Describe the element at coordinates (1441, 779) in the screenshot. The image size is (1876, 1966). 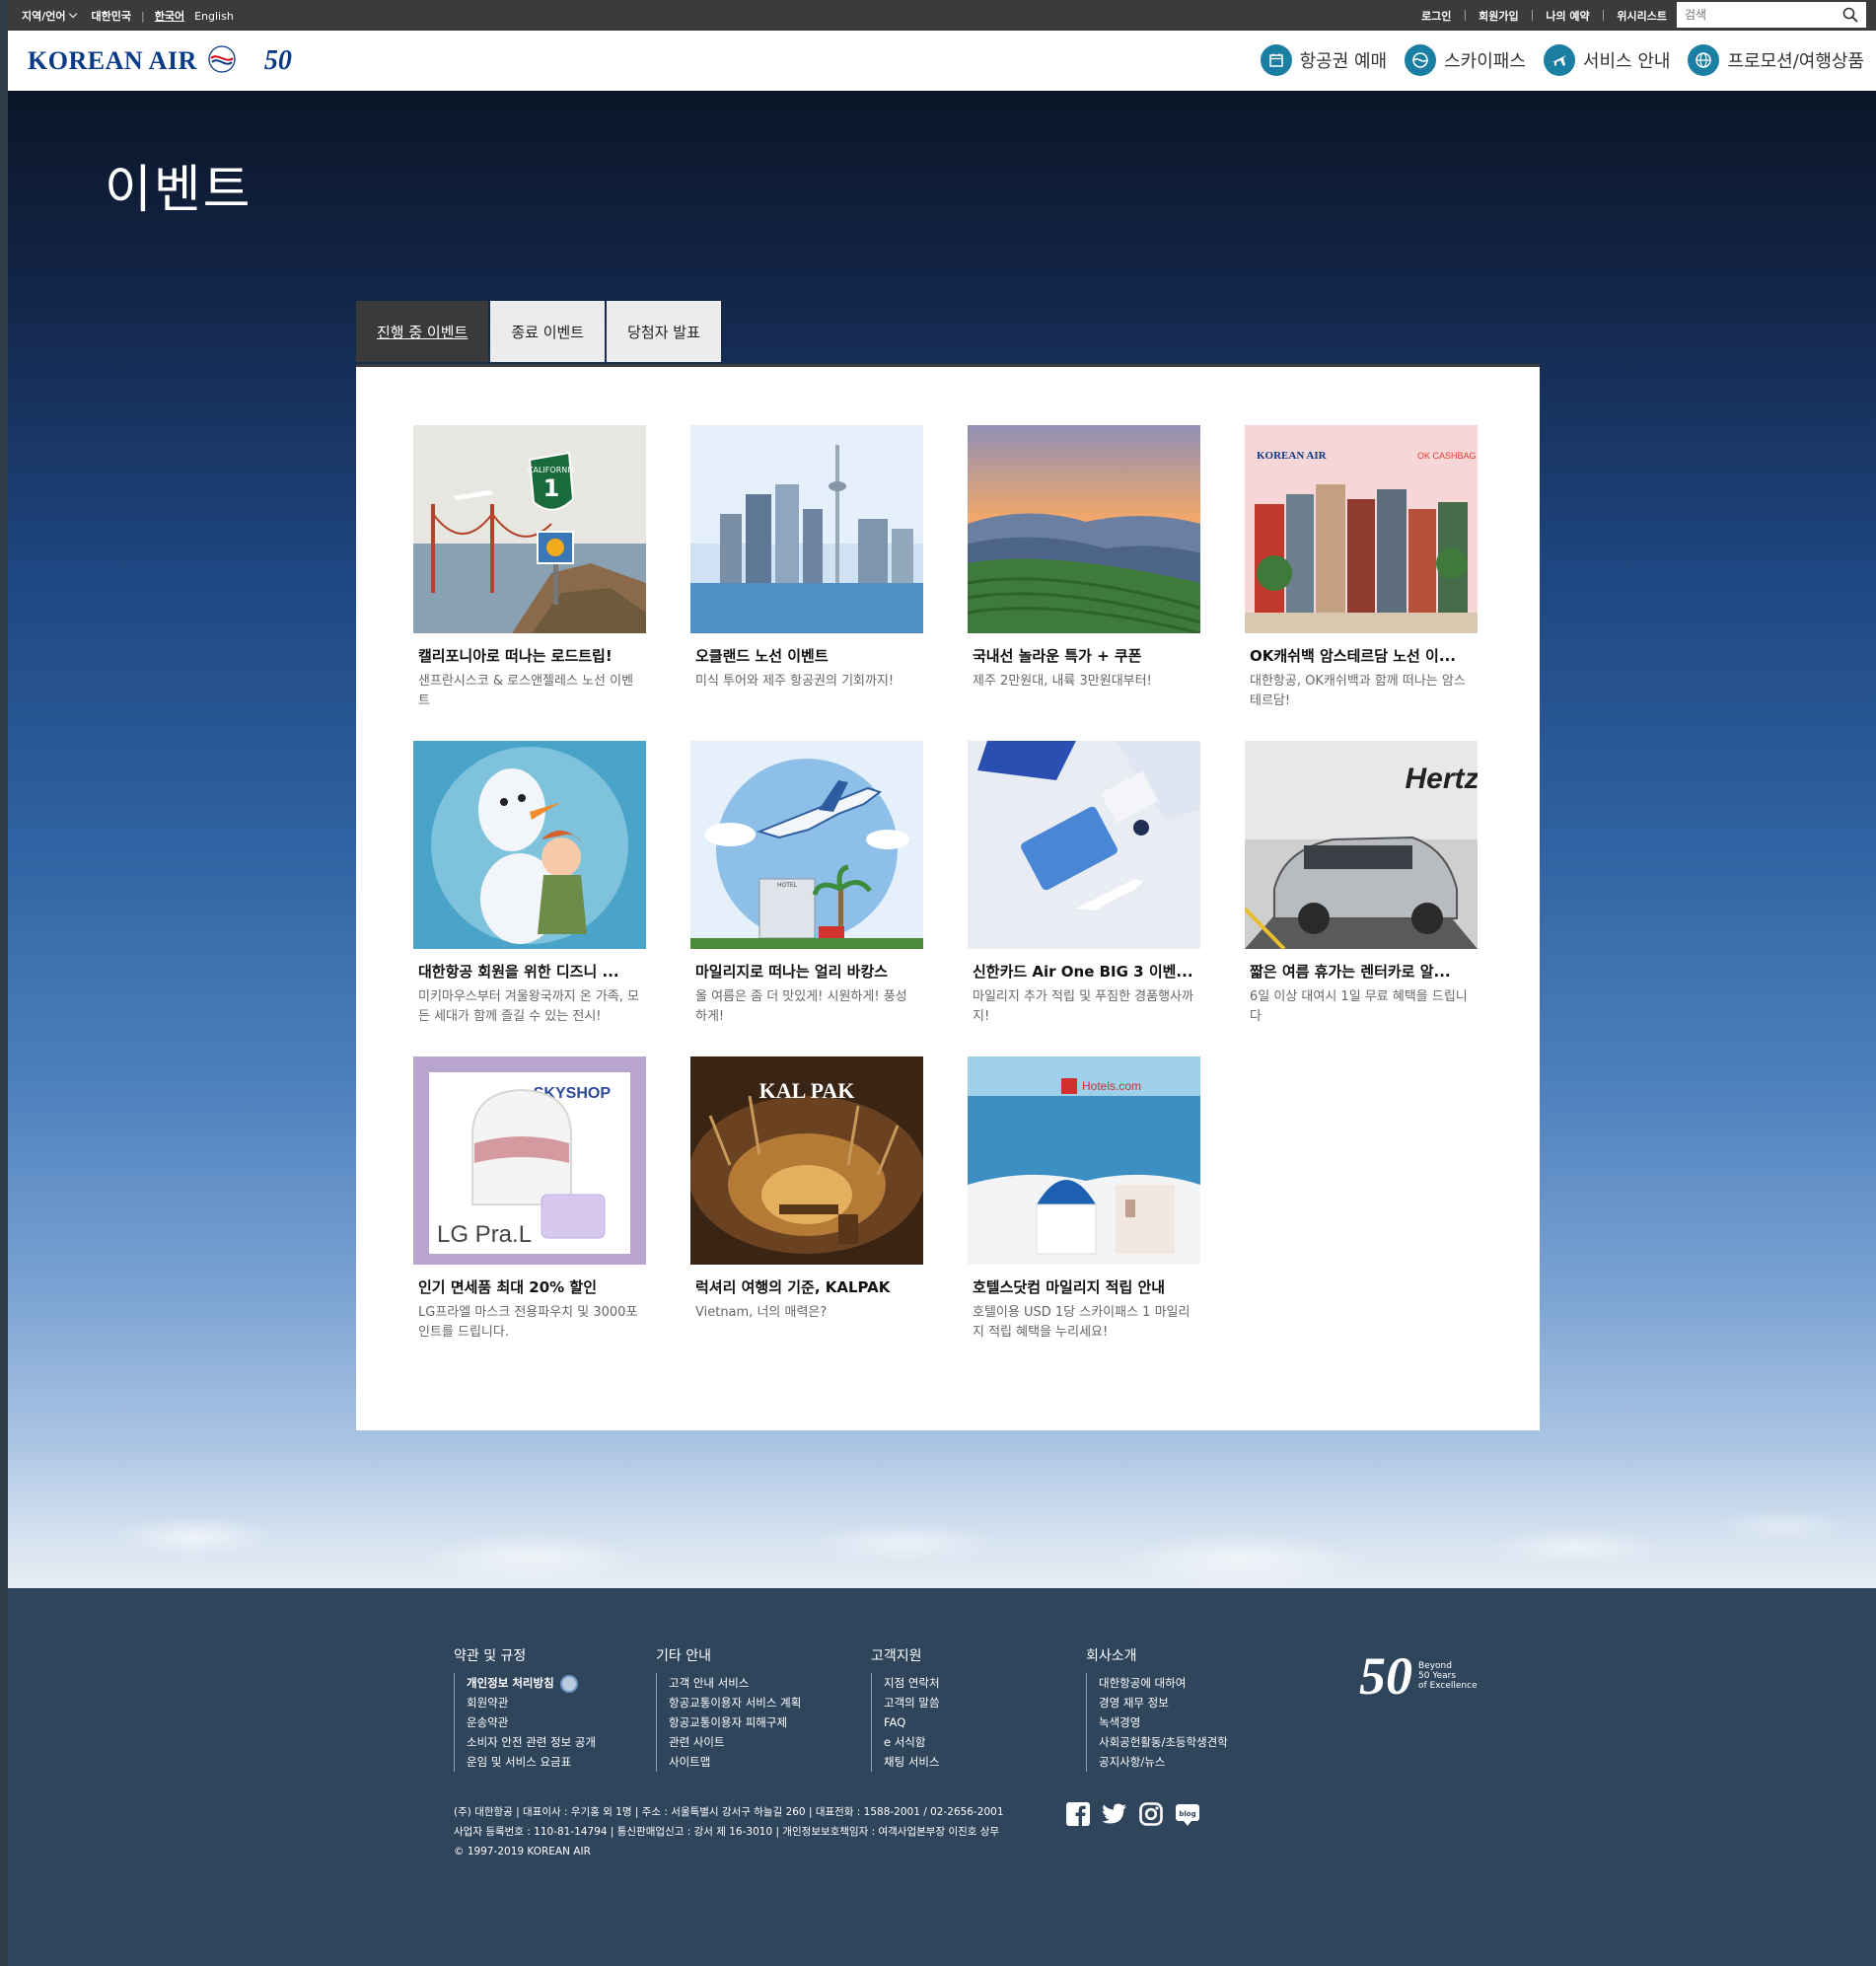
I see `svg-text: Hertz` at that location.